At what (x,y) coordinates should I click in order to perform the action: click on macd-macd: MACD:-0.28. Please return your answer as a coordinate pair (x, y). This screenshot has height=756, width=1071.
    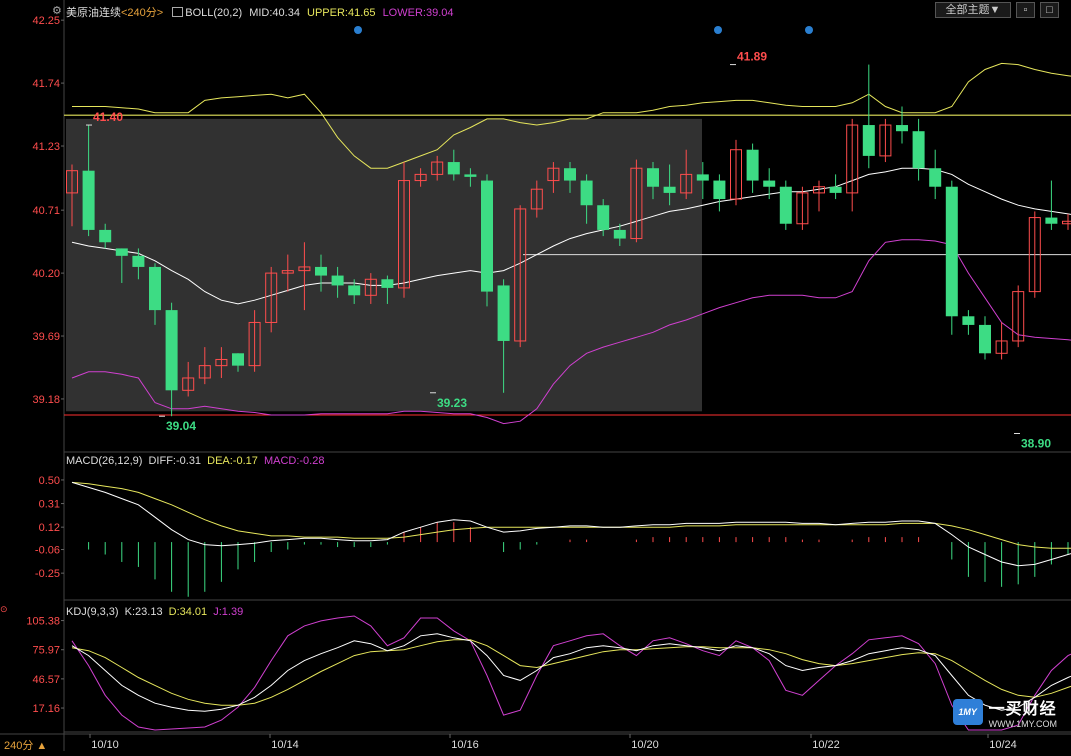
    Looking at the image, I should click on (294, 461).